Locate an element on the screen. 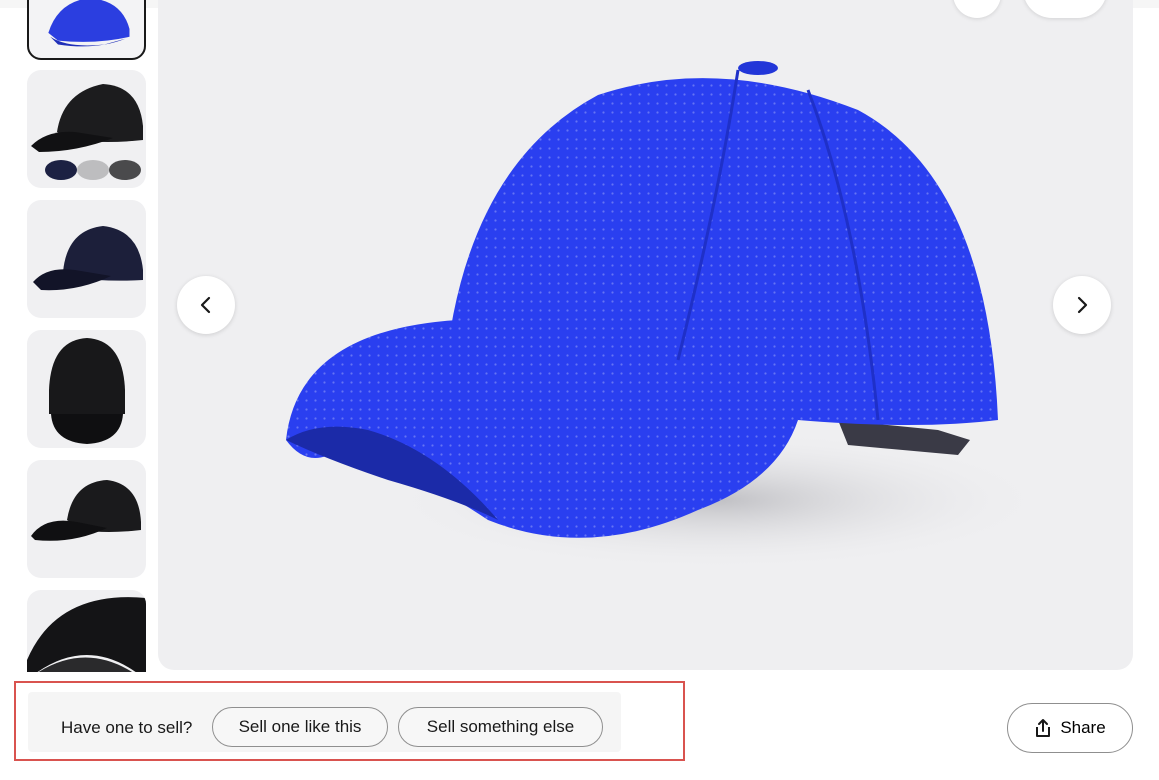 This screenshot has width=1159, height=780. chevron-right-icon is located at coordinates (1082, 305).